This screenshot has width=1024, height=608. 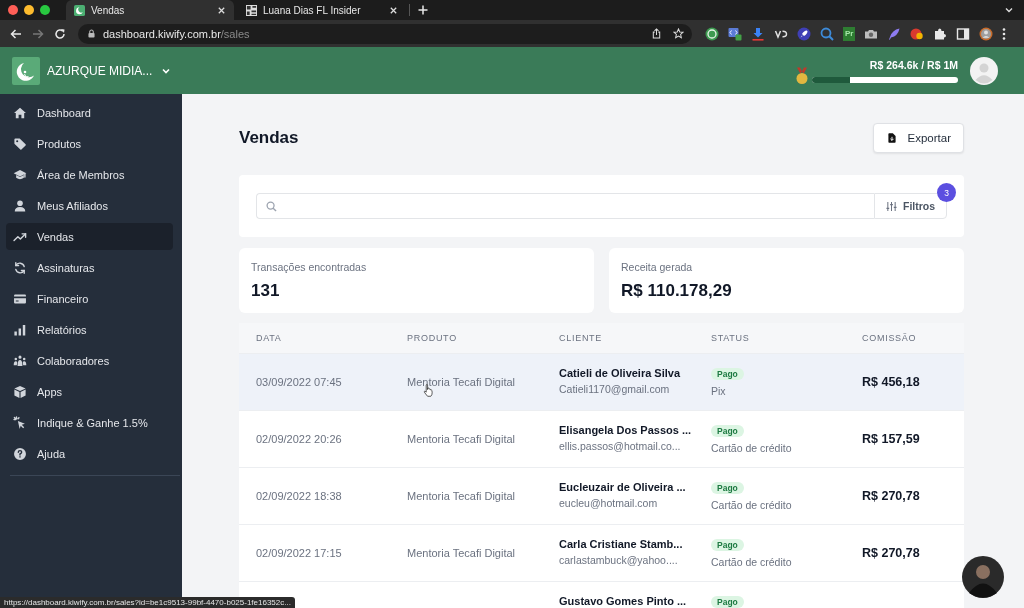 I want to click on crescent-favicon-icon, so click(x=79, y=10).